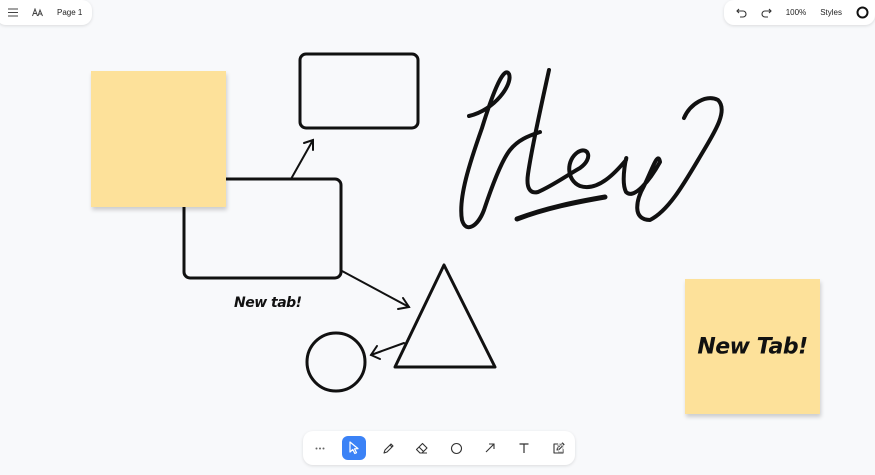  Describe the element at coordinates (46, 12) in the screenshot. I see `top-left-panel: Page 1` at that location.